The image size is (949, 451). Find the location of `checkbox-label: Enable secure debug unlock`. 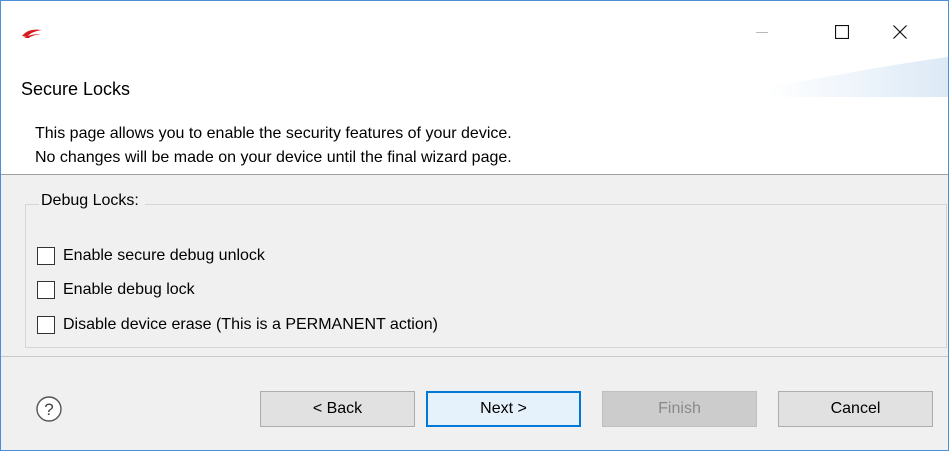

checkbox-label: Enable secure debug unlock is located at coordinates (164, 255).